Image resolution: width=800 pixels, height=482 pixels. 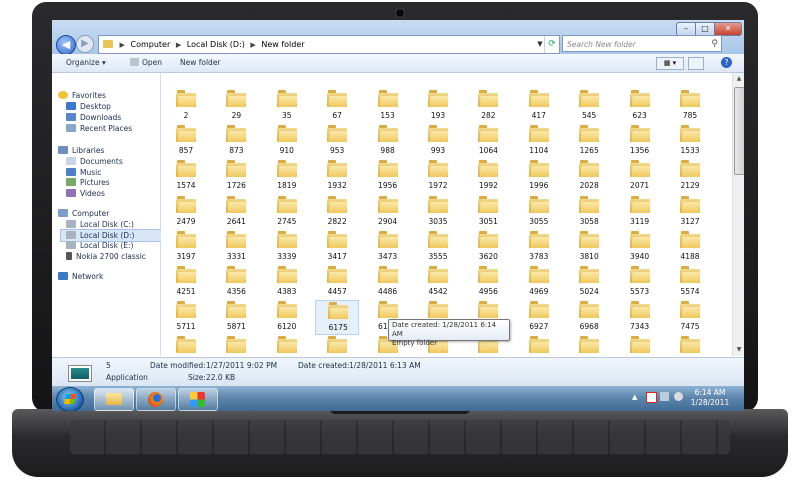 What do you see at coordinates (664, 396) in the screenshot?
I see `network-tray-icon` at bounding box center [664, 396].